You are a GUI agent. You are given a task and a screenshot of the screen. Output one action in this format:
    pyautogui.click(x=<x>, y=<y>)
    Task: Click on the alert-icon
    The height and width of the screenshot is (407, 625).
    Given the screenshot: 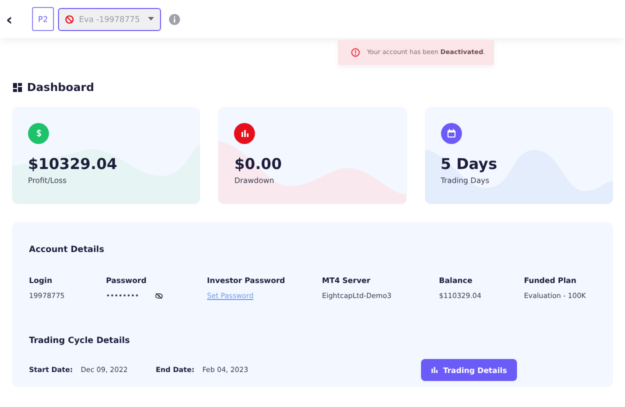 What is the action you would take?
    pyautogui.click(x=355, y=52)
    